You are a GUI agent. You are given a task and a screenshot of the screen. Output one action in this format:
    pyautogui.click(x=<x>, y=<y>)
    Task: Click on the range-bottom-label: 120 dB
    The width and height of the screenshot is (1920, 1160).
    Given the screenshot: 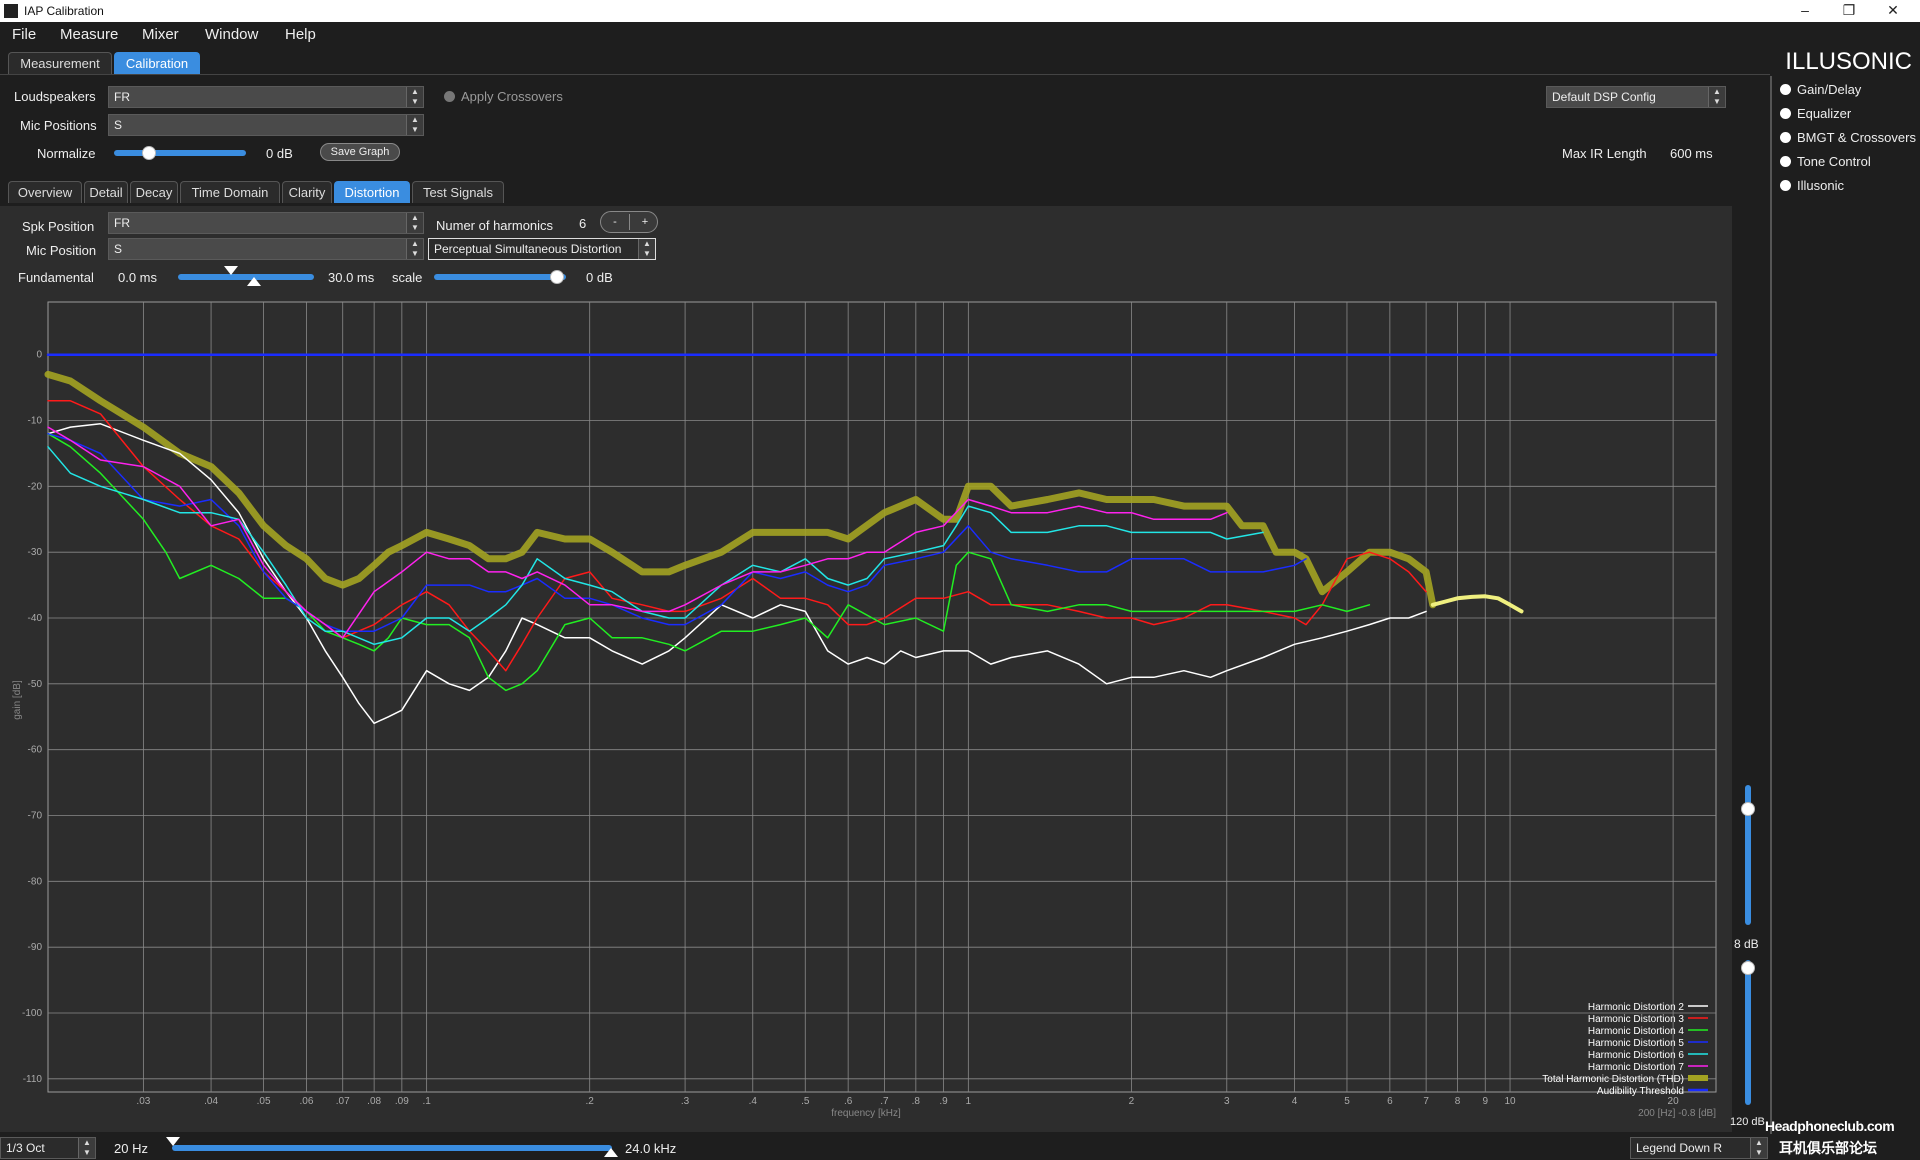 What is the action you would take?
    pyautogui.click(x=1747, y=1122)
    